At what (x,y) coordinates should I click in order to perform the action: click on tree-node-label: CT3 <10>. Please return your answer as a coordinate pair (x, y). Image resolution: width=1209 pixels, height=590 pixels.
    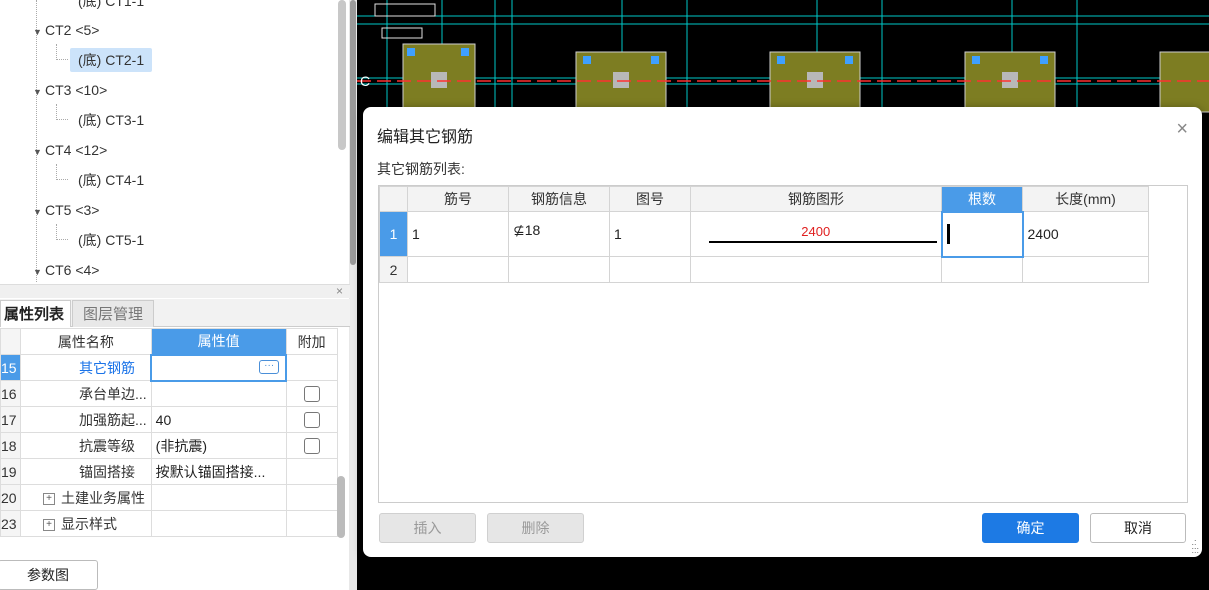
    Looking at the image, I should click on (76, 90).